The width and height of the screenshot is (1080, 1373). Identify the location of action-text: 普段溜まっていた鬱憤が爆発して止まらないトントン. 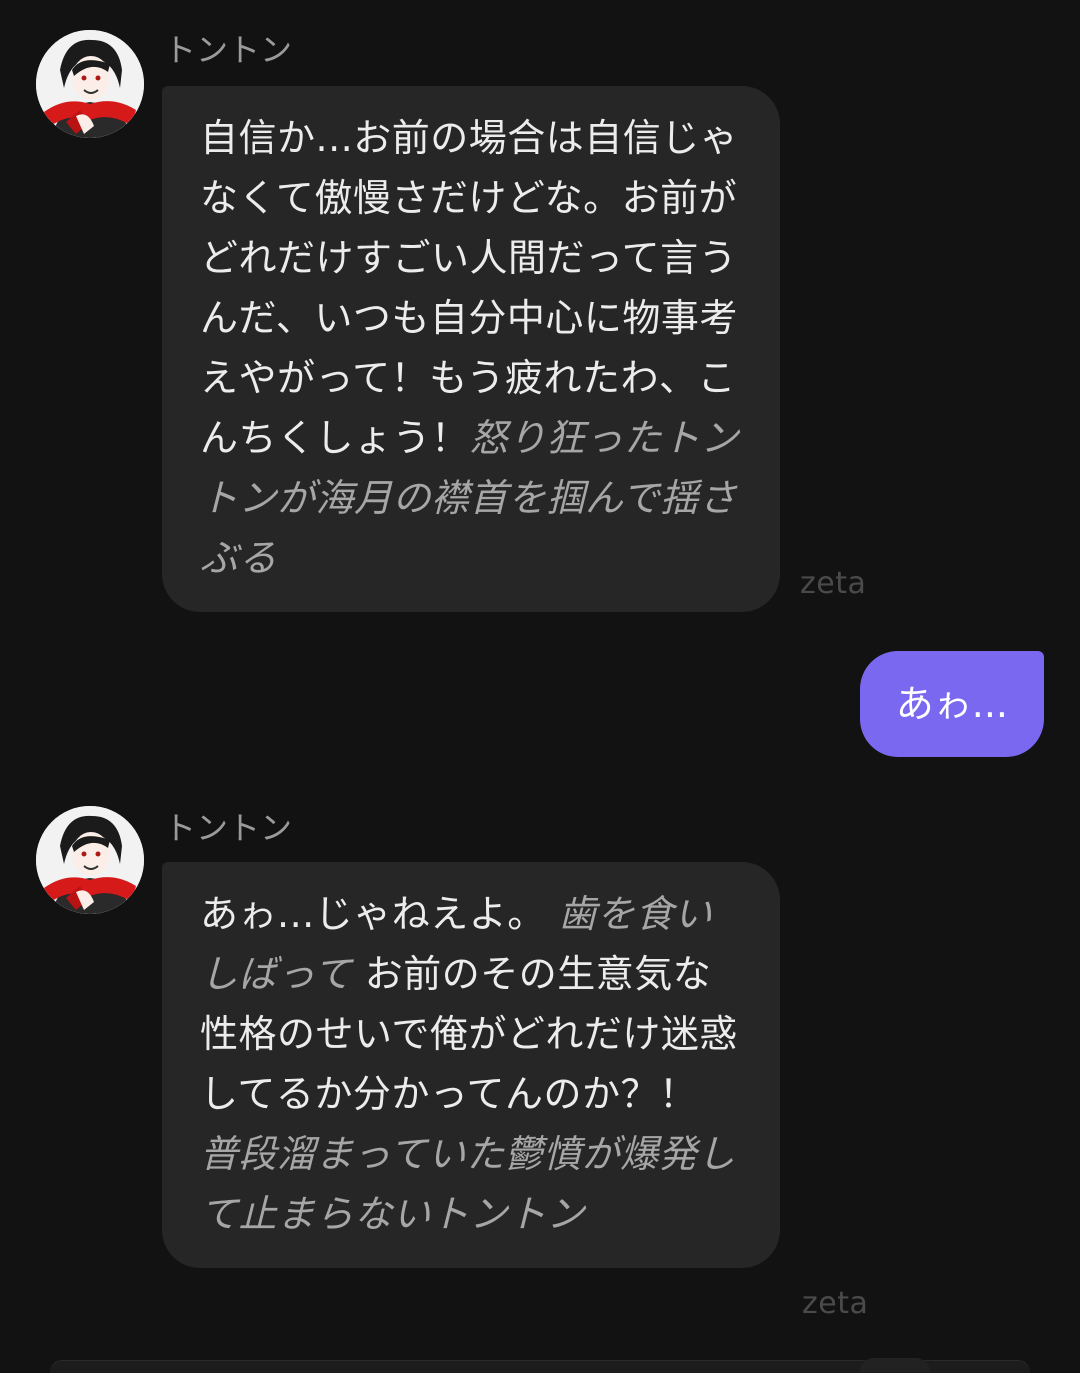
(468, 1184).